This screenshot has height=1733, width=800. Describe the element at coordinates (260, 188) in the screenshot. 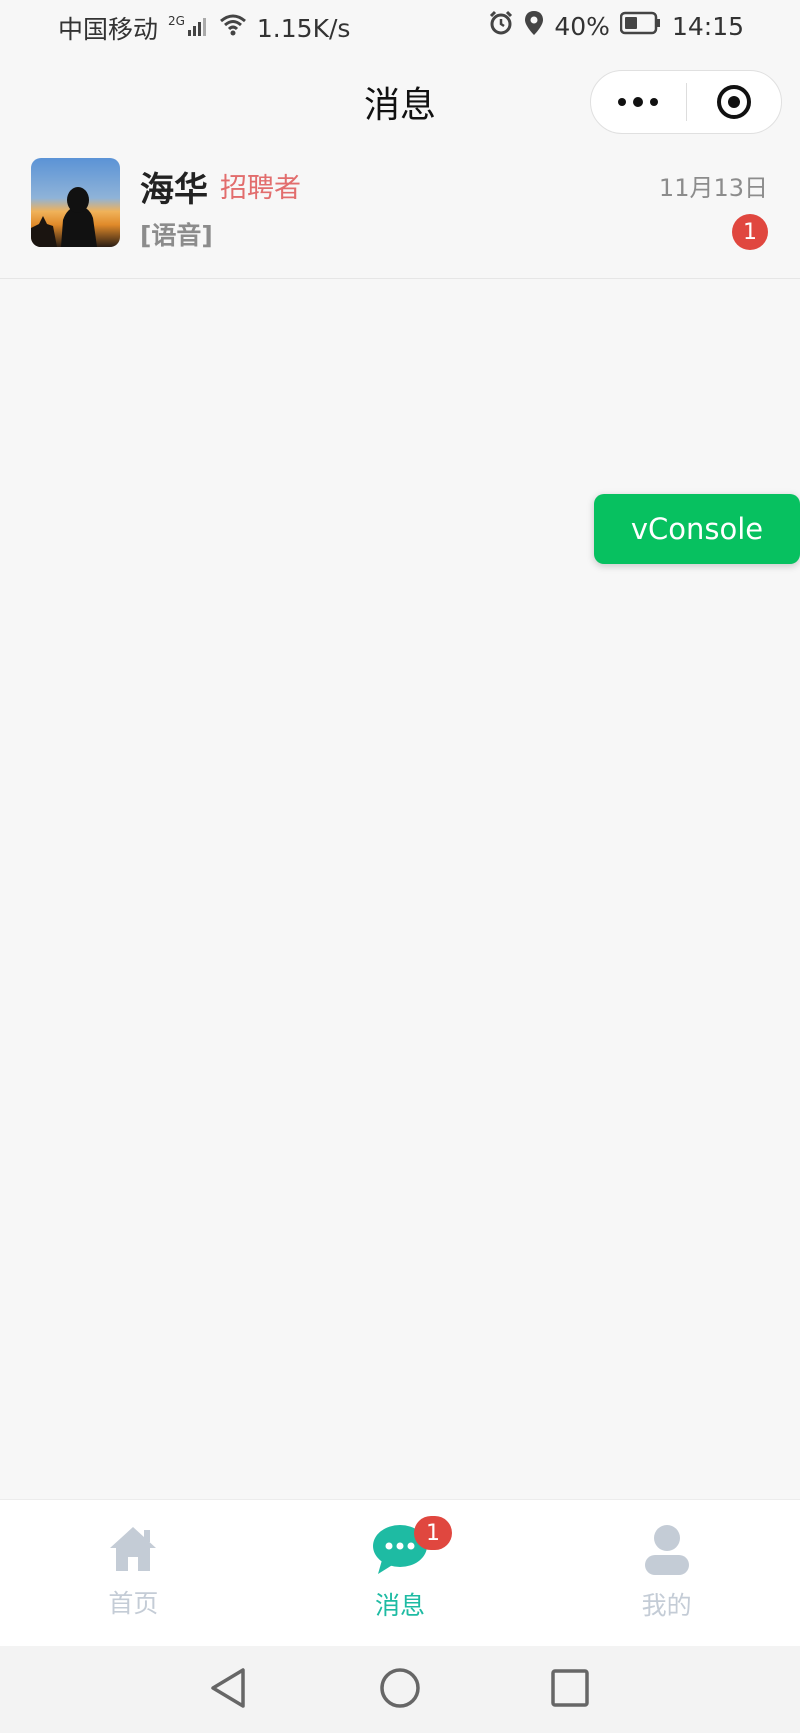

I see `contact-role-tag: 招聘者` at that location.